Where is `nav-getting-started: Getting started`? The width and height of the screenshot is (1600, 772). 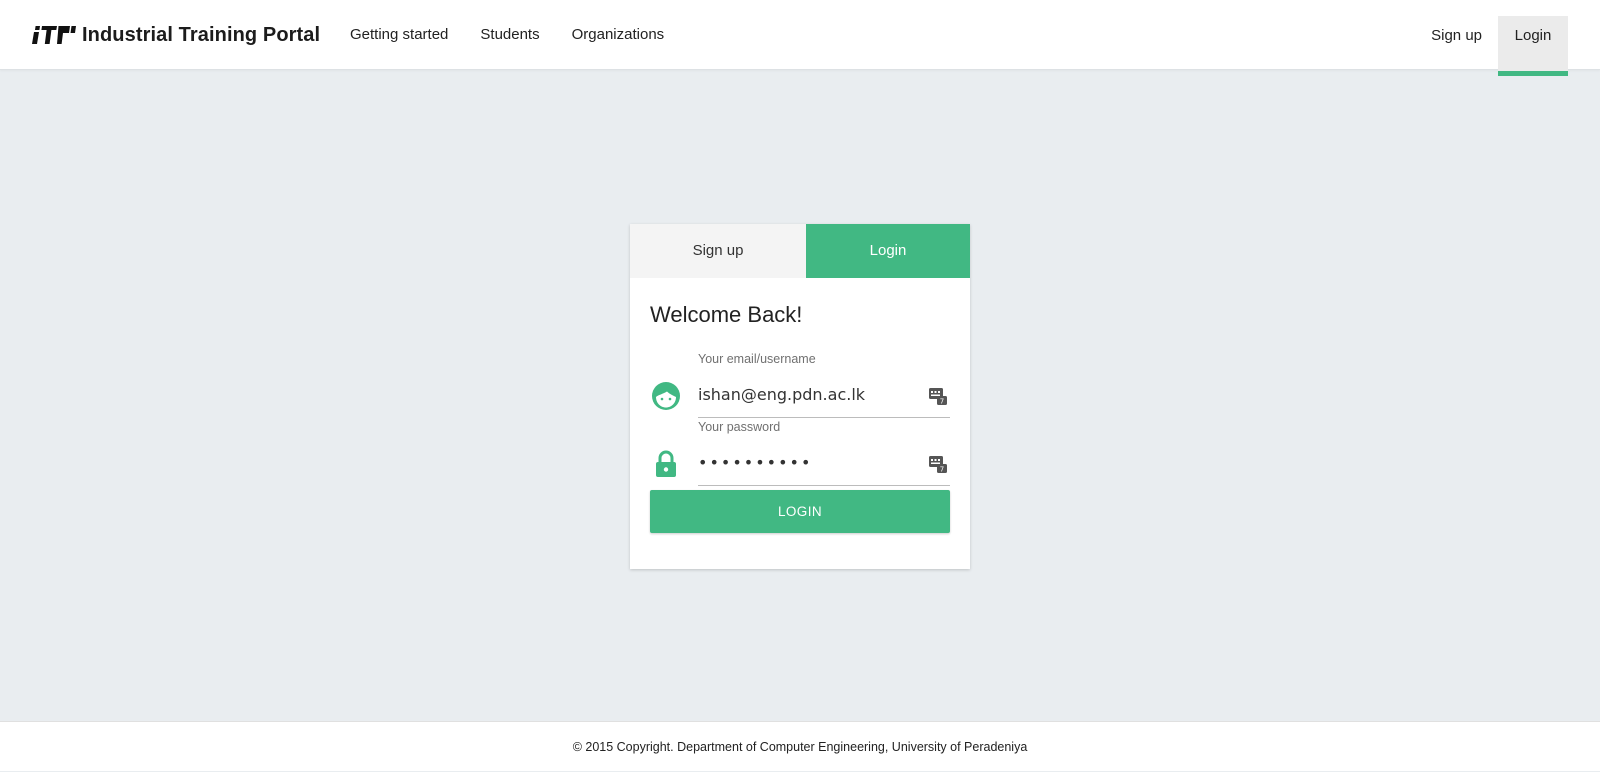 nav-getting-started: Getting started is located at coordinates (399, 35).